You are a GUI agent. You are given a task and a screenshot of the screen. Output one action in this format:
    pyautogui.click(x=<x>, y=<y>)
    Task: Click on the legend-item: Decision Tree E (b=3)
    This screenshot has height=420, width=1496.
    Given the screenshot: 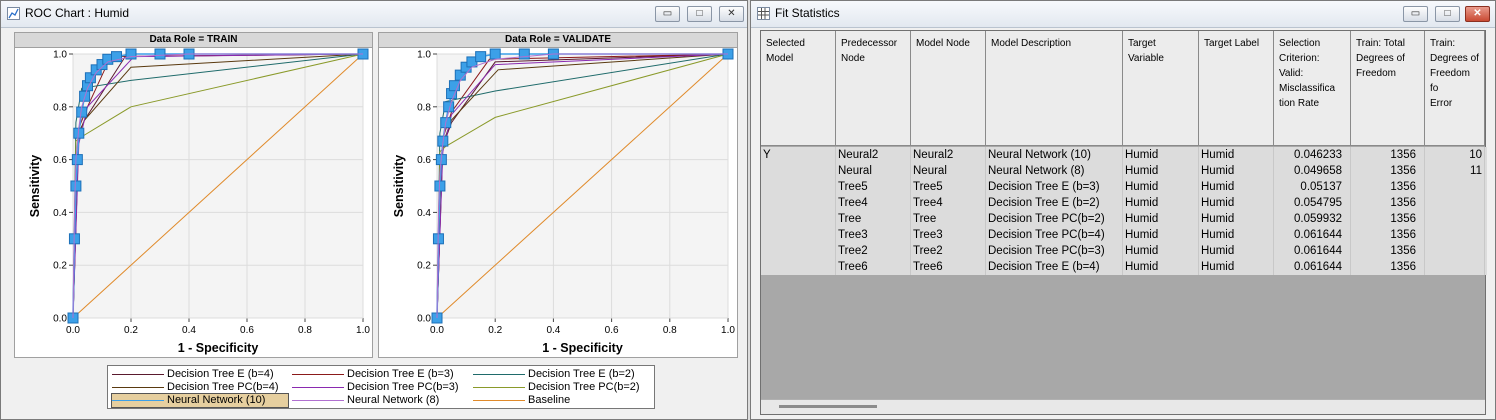 What is the action you would take?
    pyautogui.click(x=380, y=374)
    